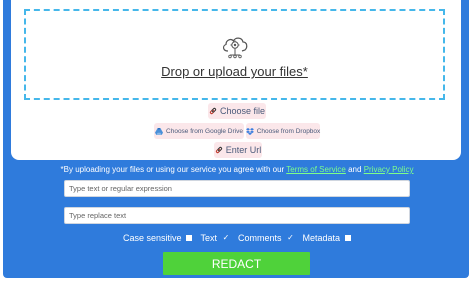  I want to click on terms-and: and, so click(355, 169).